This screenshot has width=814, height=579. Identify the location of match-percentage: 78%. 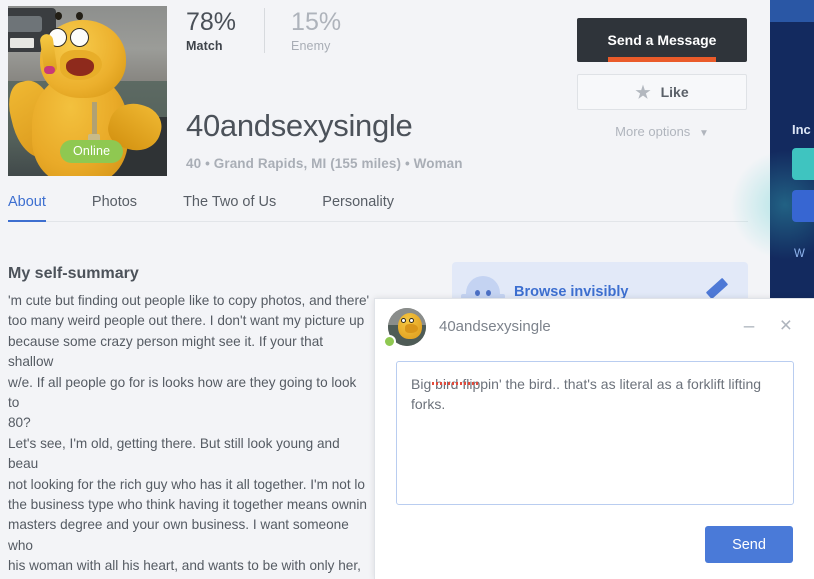
(211, 22).